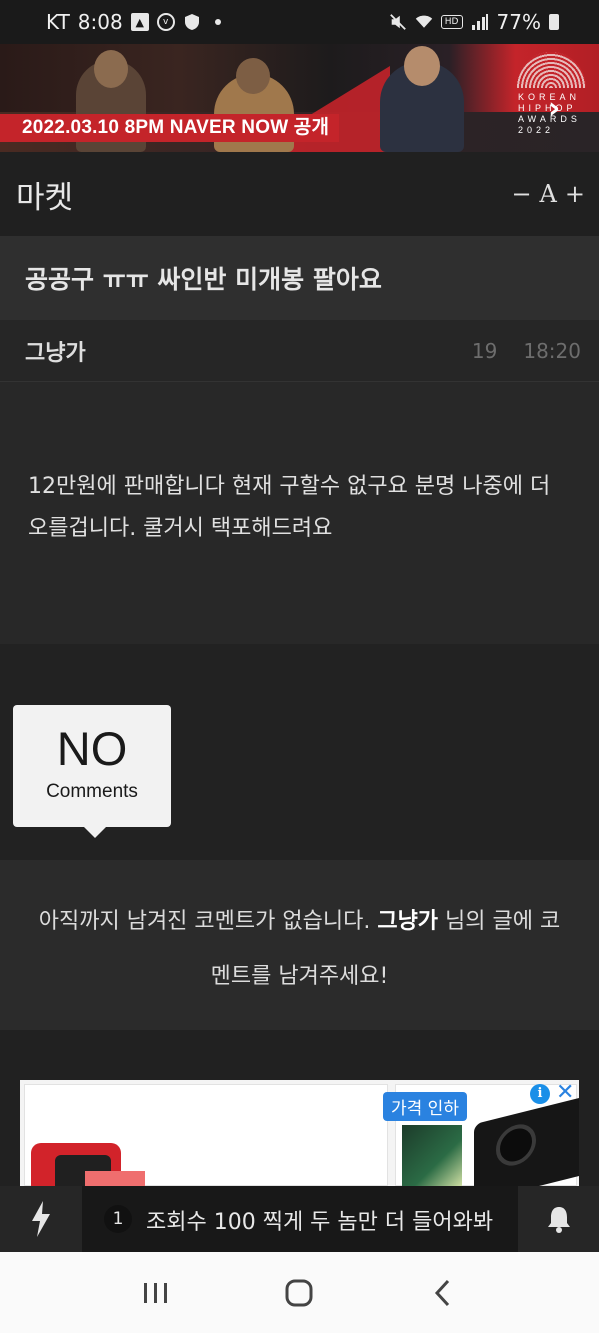 This screenshot has height=1333, width=599. Describe the element at coordinates (118, 1219) in the screenshot. I see `trending-rank: 1` at that location.